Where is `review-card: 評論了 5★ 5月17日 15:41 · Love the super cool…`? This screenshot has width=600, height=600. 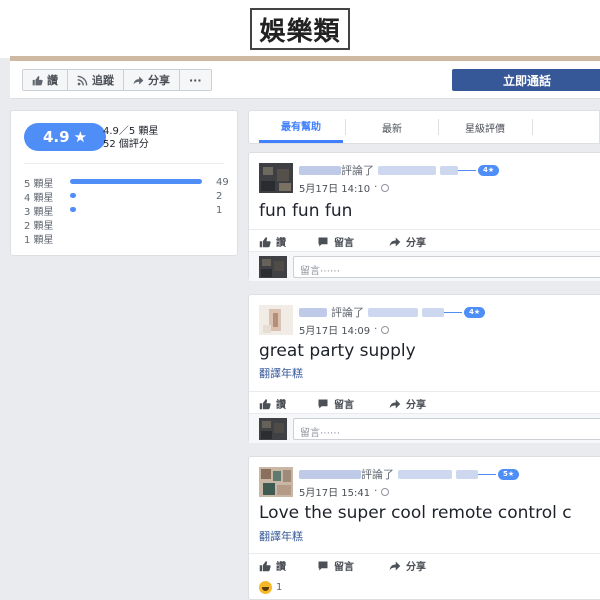 review-card: 評論了 5★ 5月17日 15:41 · Love the super cool… is located at coordinates (424, 528).